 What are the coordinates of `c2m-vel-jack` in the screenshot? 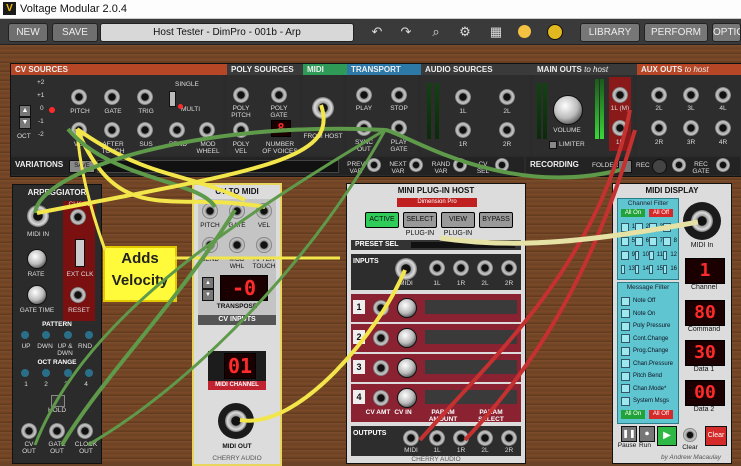 It's located at (264, 211).